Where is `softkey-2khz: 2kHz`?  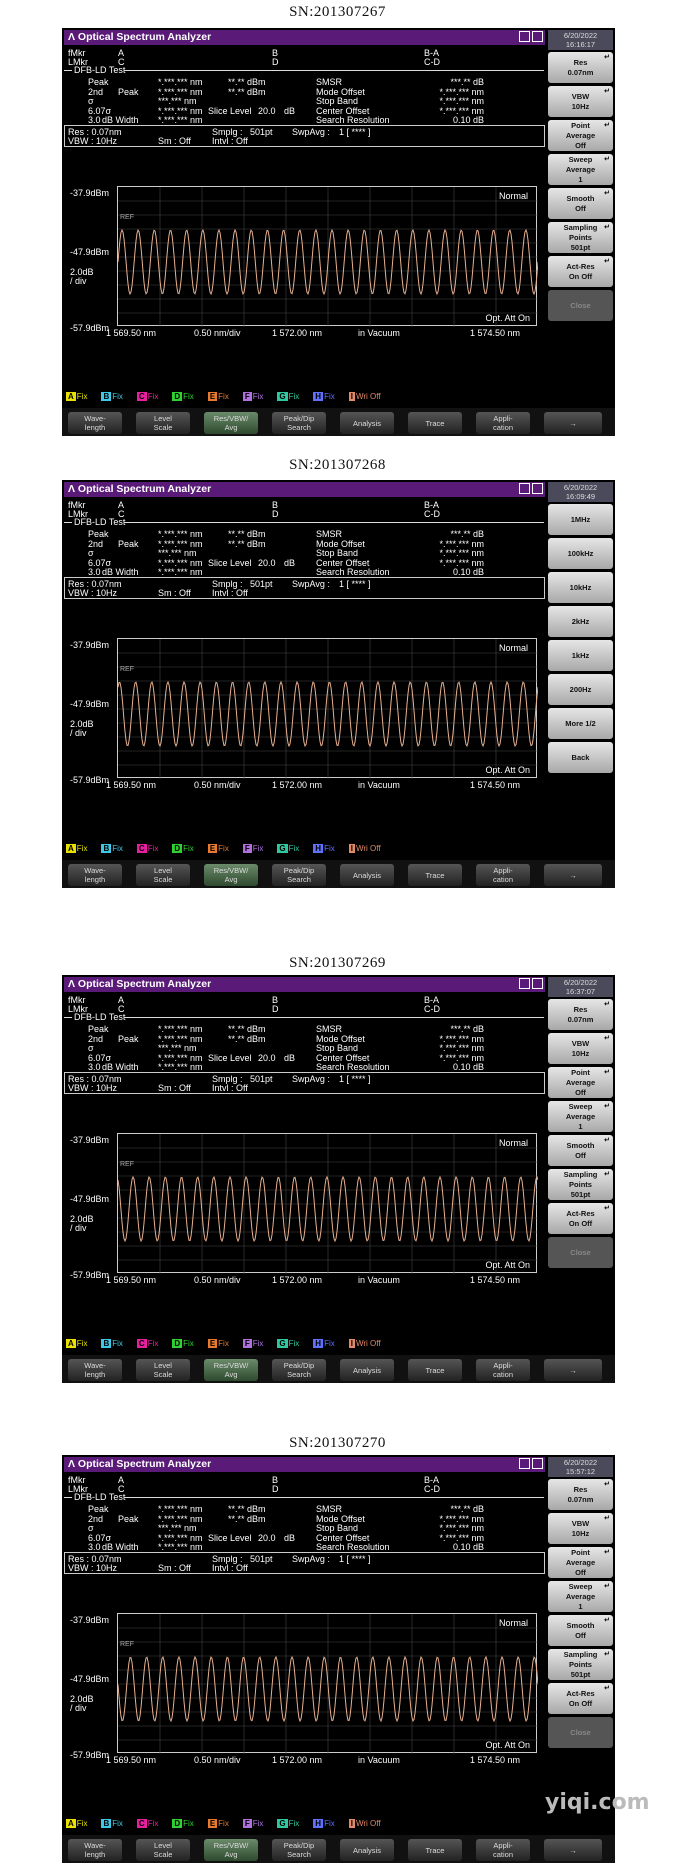
softkey-2khz: 2kHz is located at coordinates (580, 621).